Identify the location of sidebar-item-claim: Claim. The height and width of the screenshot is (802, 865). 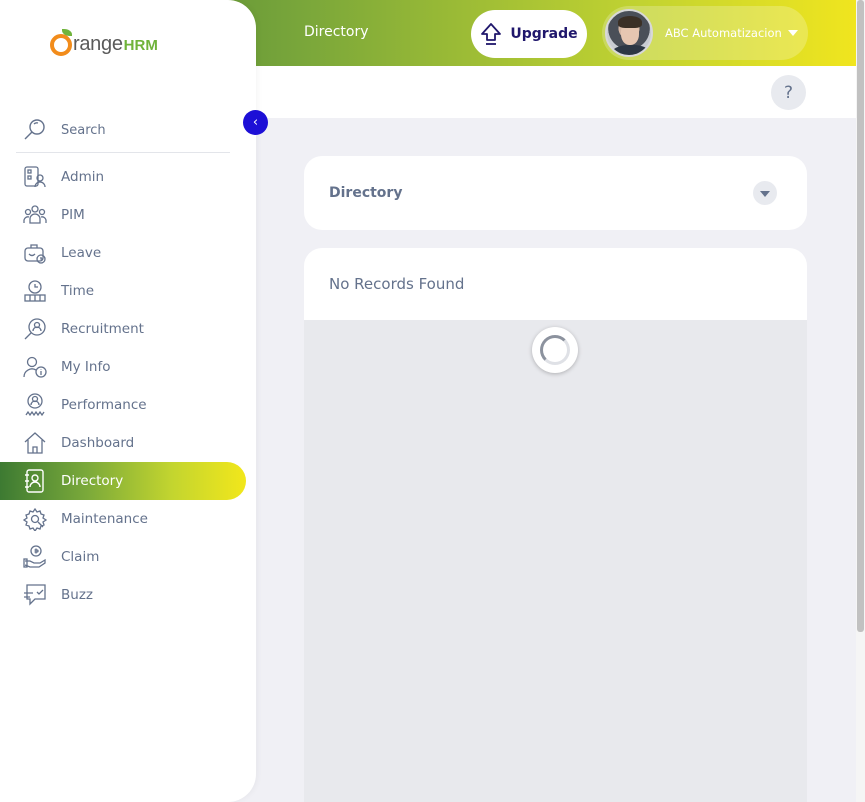
(128, 557).